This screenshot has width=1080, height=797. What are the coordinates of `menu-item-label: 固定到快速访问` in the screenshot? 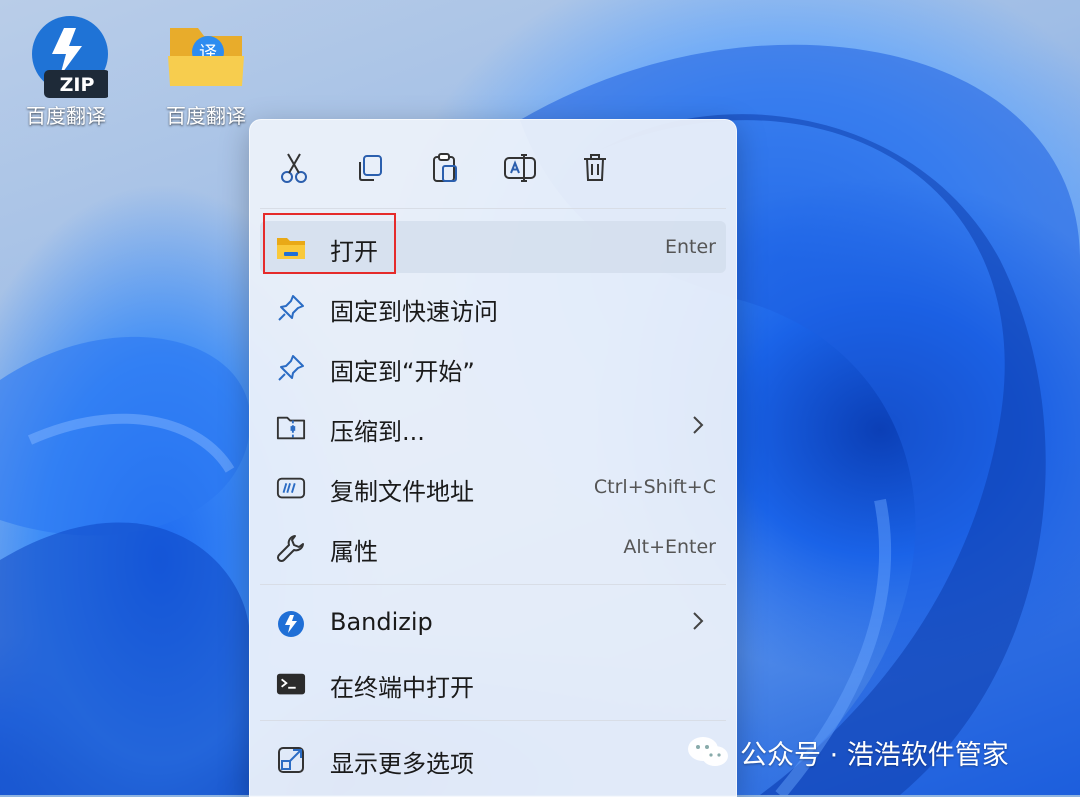 It's located at (414, 312).